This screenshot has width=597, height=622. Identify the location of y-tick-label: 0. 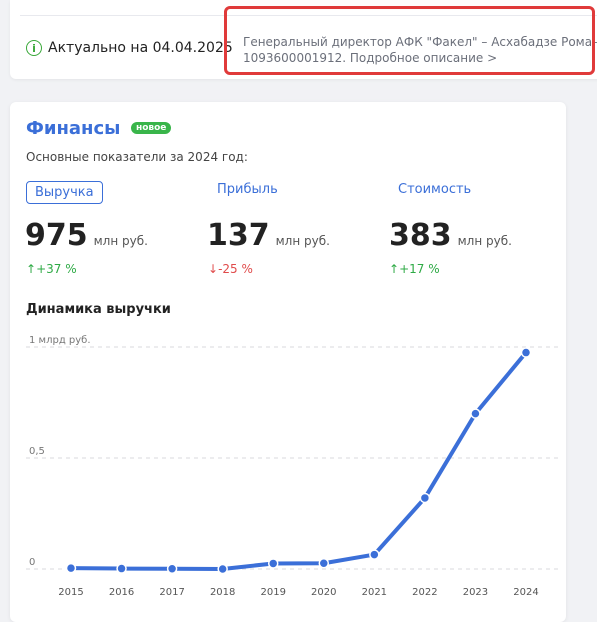
(32, 562).